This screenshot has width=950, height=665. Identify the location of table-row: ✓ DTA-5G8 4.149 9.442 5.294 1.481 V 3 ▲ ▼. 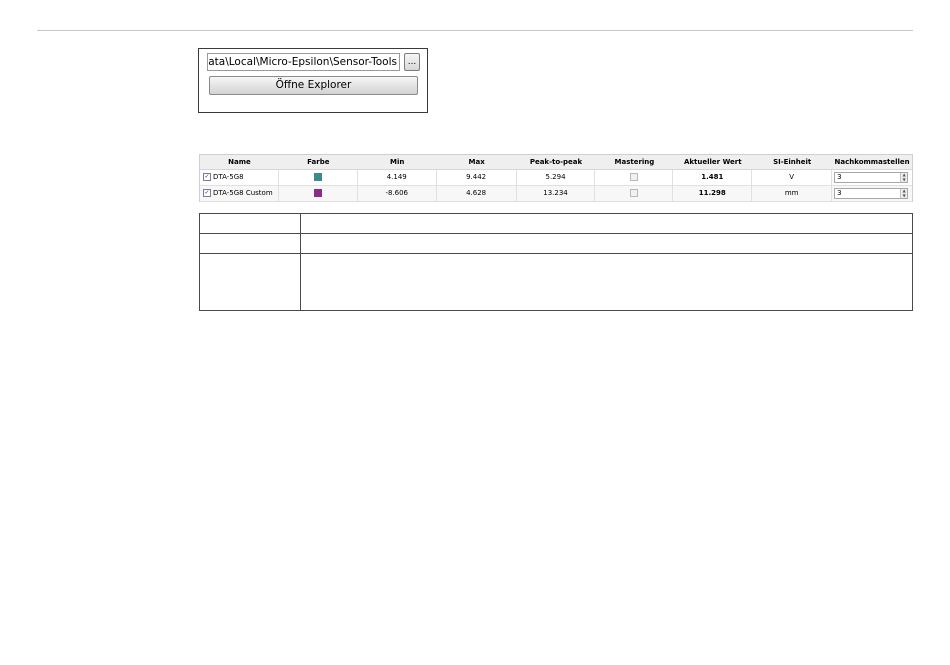
(556, 178).